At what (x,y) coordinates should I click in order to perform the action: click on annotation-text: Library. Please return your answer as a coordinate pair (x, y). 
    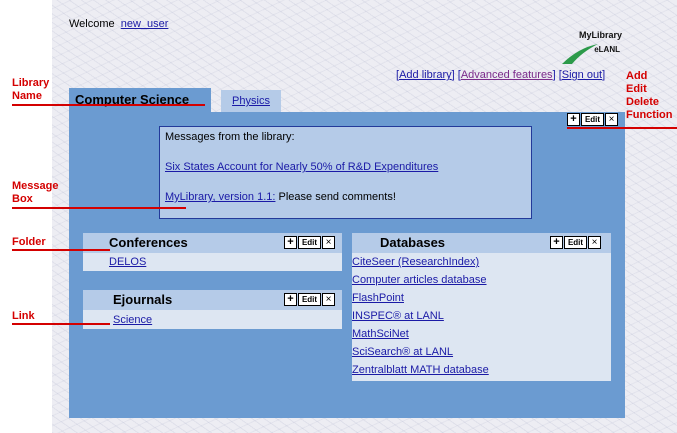
    Looking at the image, I should click on (31, 83).